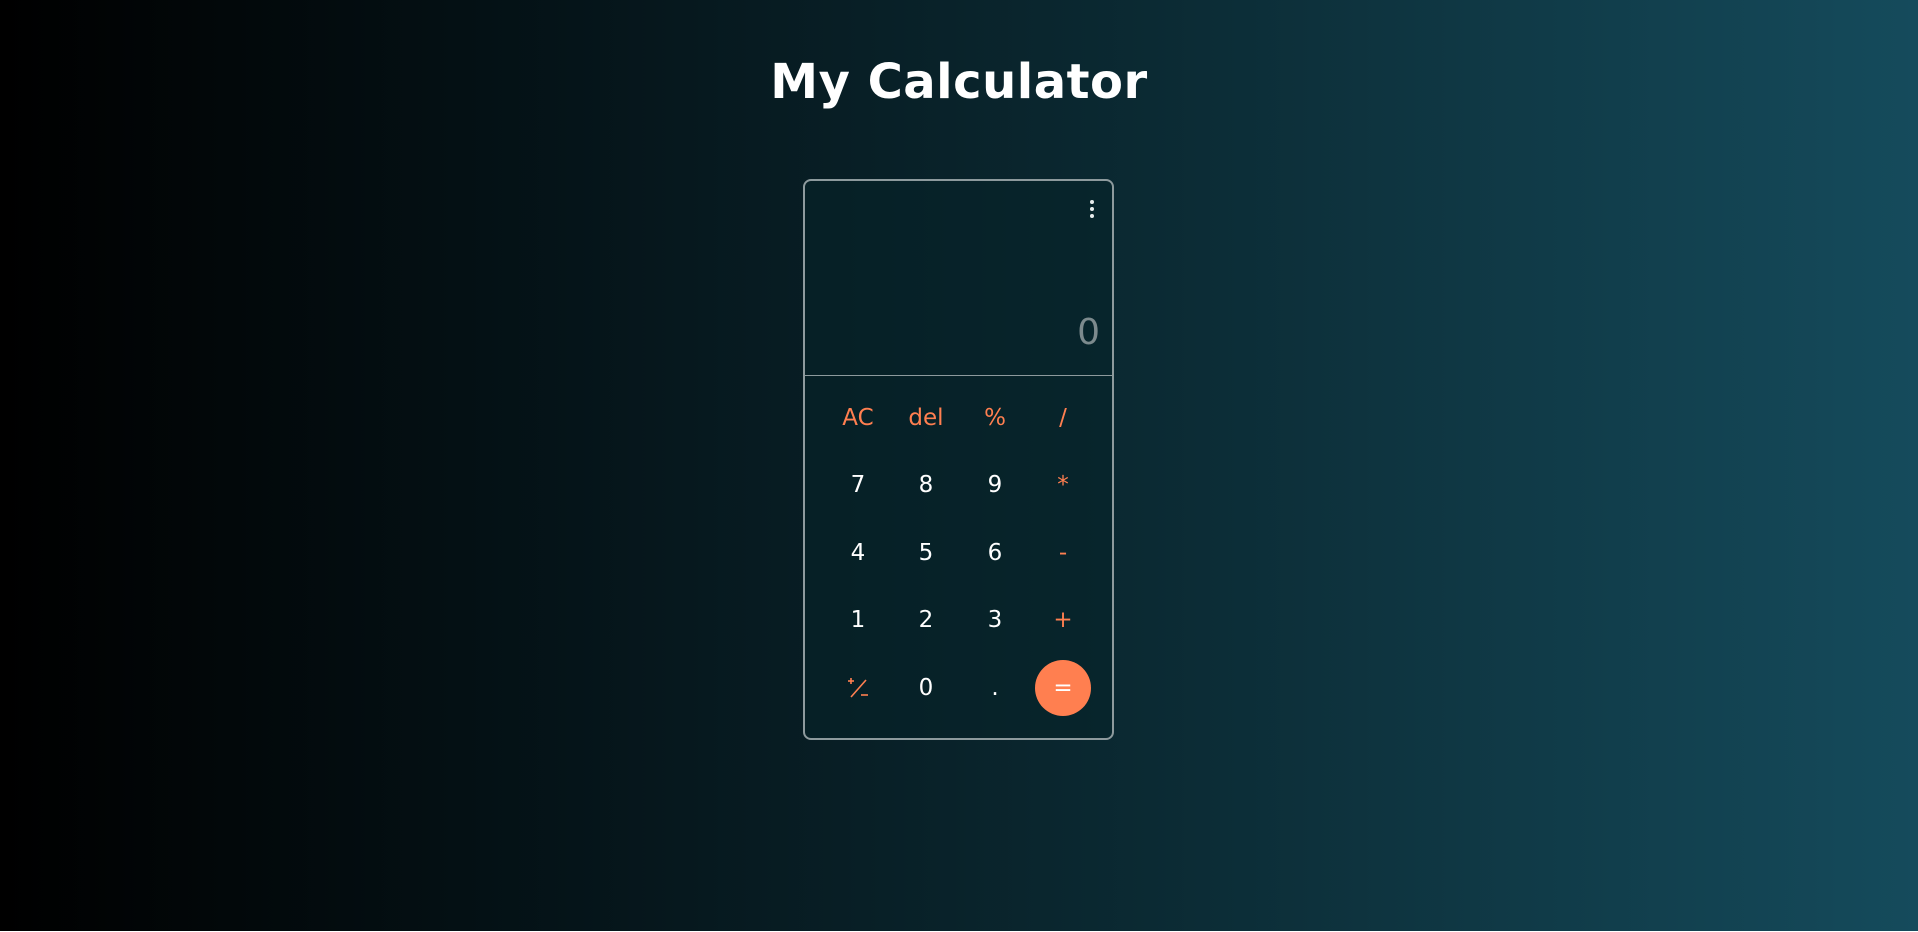 The image size is (1918, 932). Describe the element at coordinates (926, 485) in the screenshot. I see `key-8: 8` at that location.